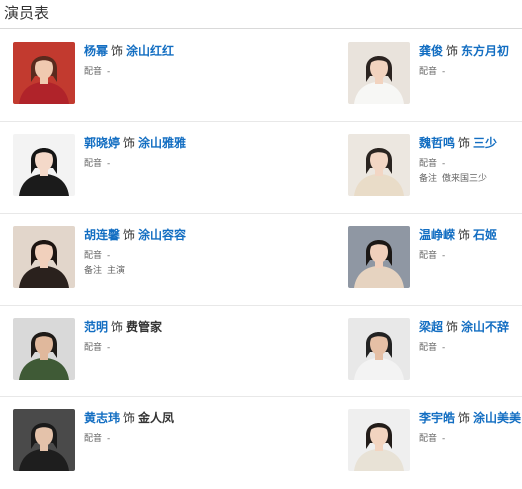 The height and width of the screenshot is (489, 522). What do you see at coordinates (102, 418) in the screenshot?
I see `actor-name-link: 黄志玮` at bounding box center [102, 418].